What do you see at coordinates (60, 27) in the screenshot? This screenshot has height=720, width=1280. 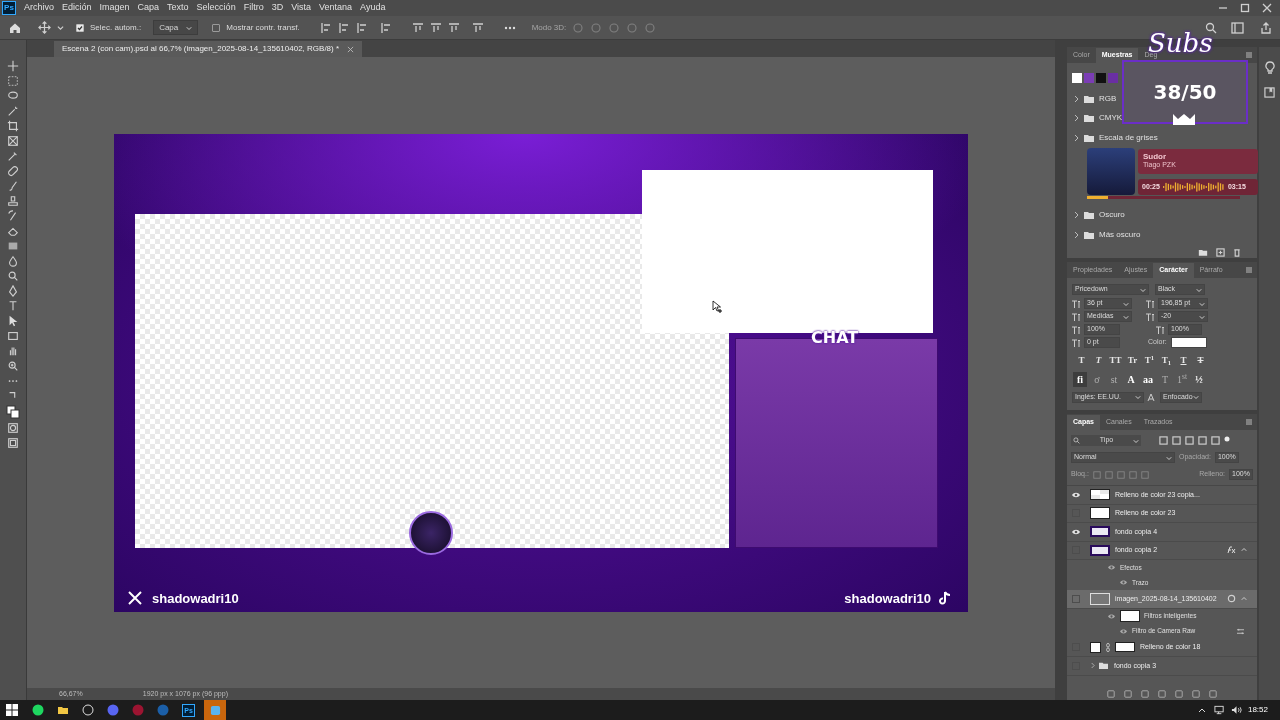 I see `caret-icon` at bounding box center [60, 27].